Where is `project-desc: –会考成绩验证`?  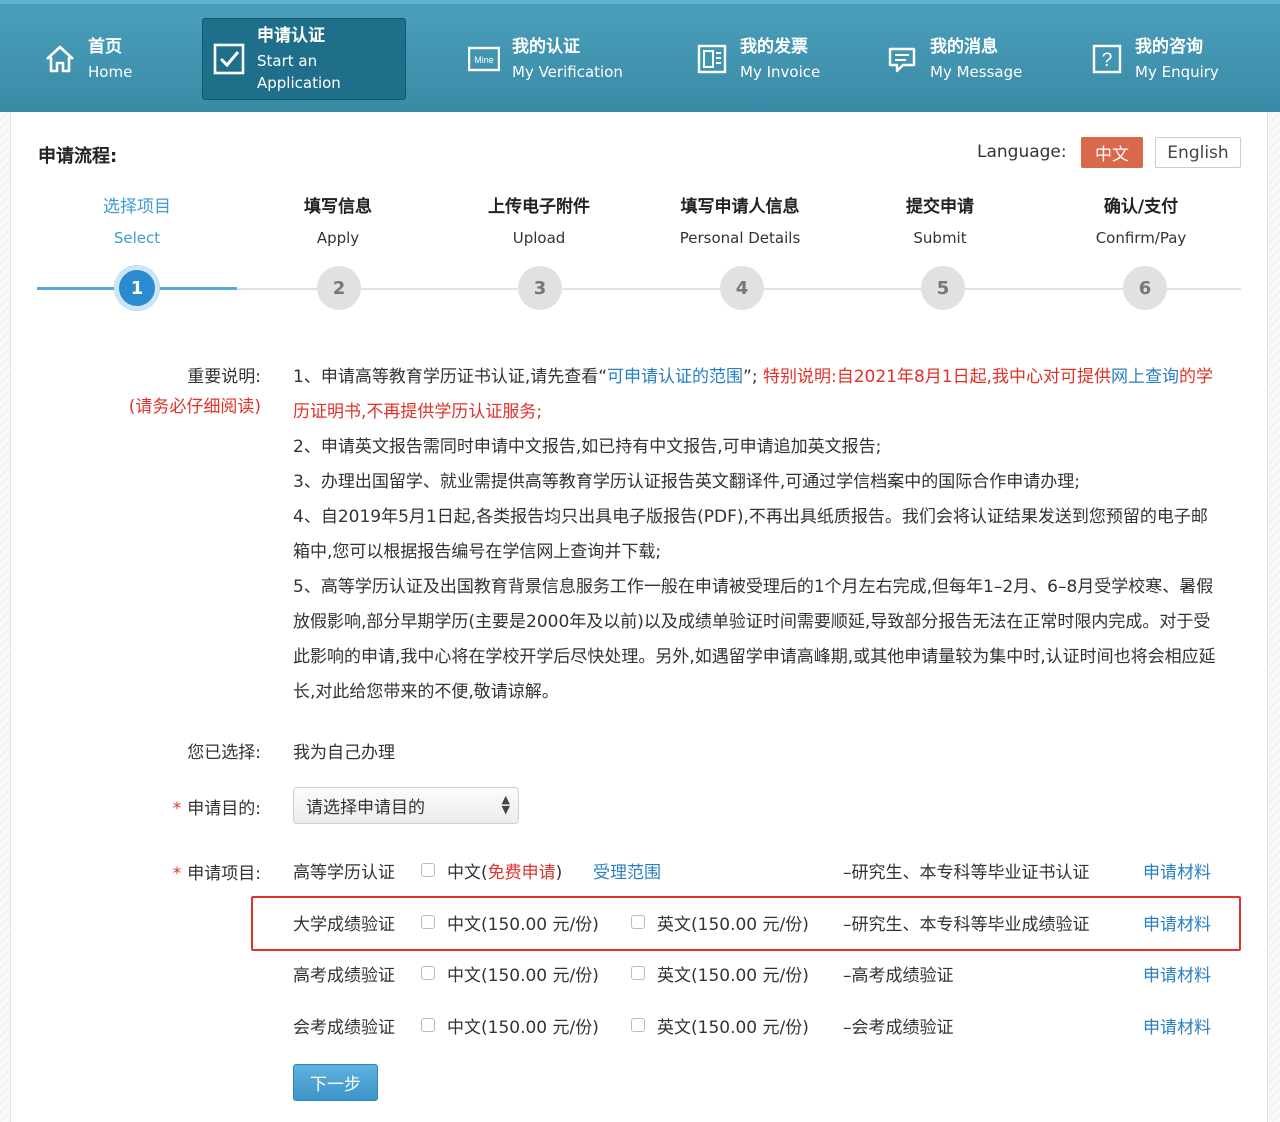
project-desc: –会考成绩验证 is located at coordinates (898, 1028).